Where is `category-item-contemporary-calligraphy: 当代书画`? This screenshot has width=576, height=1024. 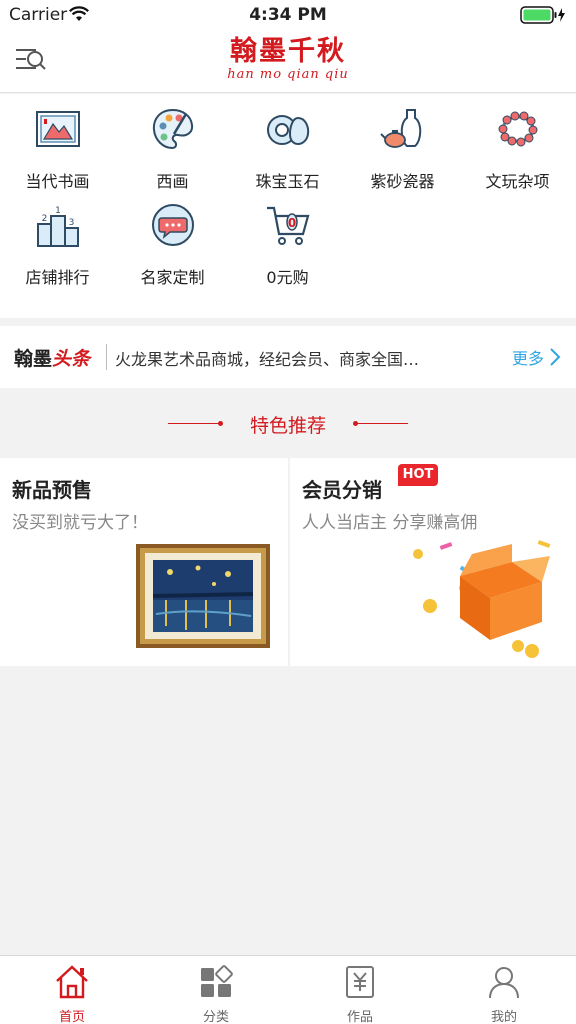 category-item-contemporary-calligraphy: 当代书画 is located at coordinates (57, 142).